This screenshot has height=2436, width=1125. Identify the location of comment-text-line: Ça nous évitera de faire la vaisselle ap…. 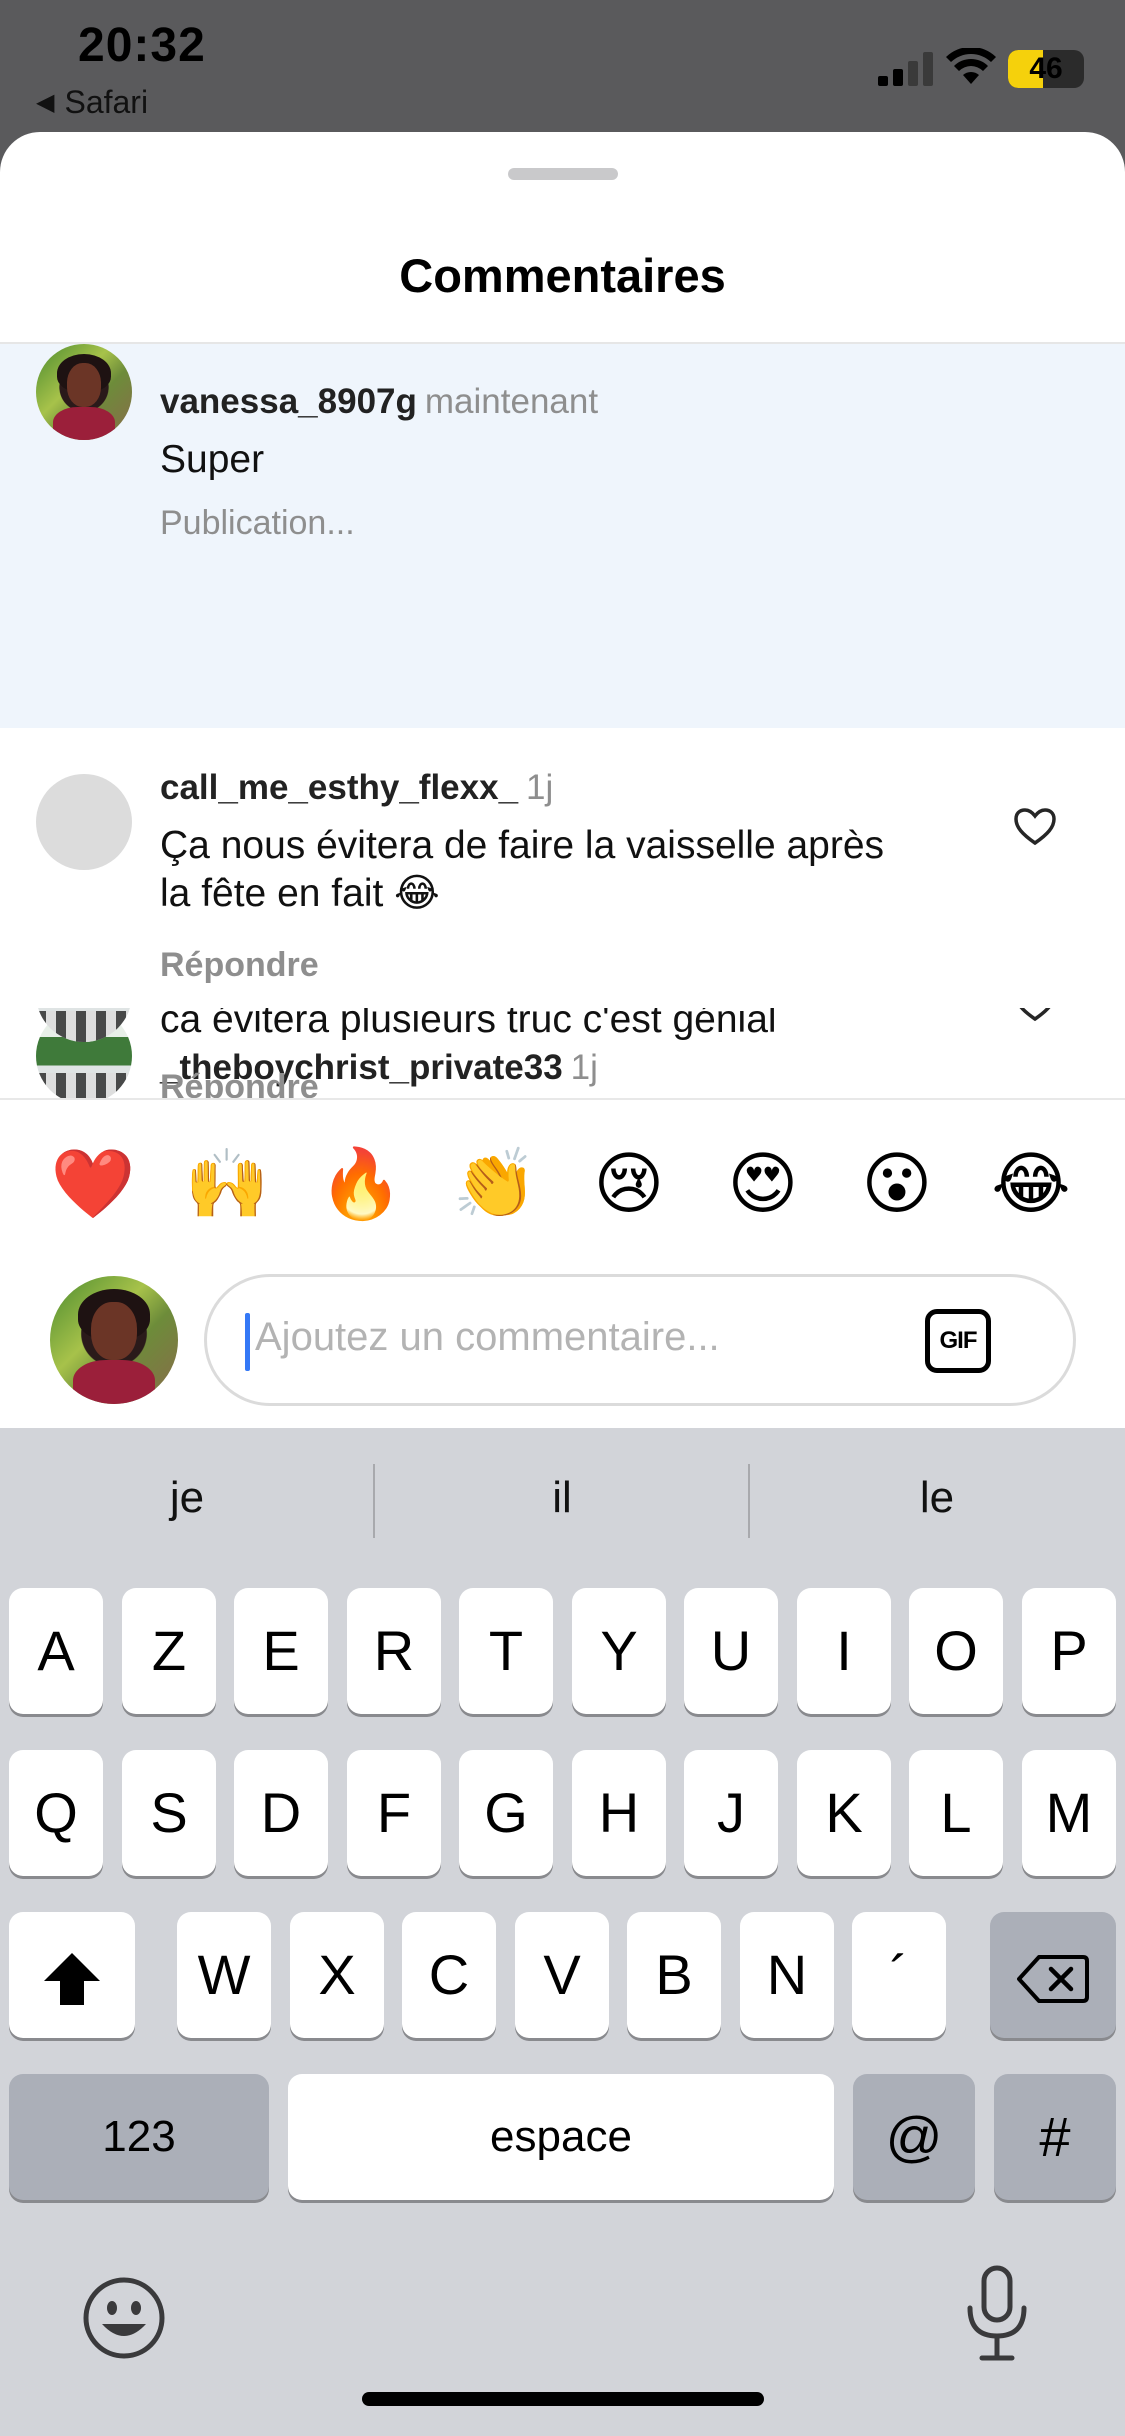
(522, 845).